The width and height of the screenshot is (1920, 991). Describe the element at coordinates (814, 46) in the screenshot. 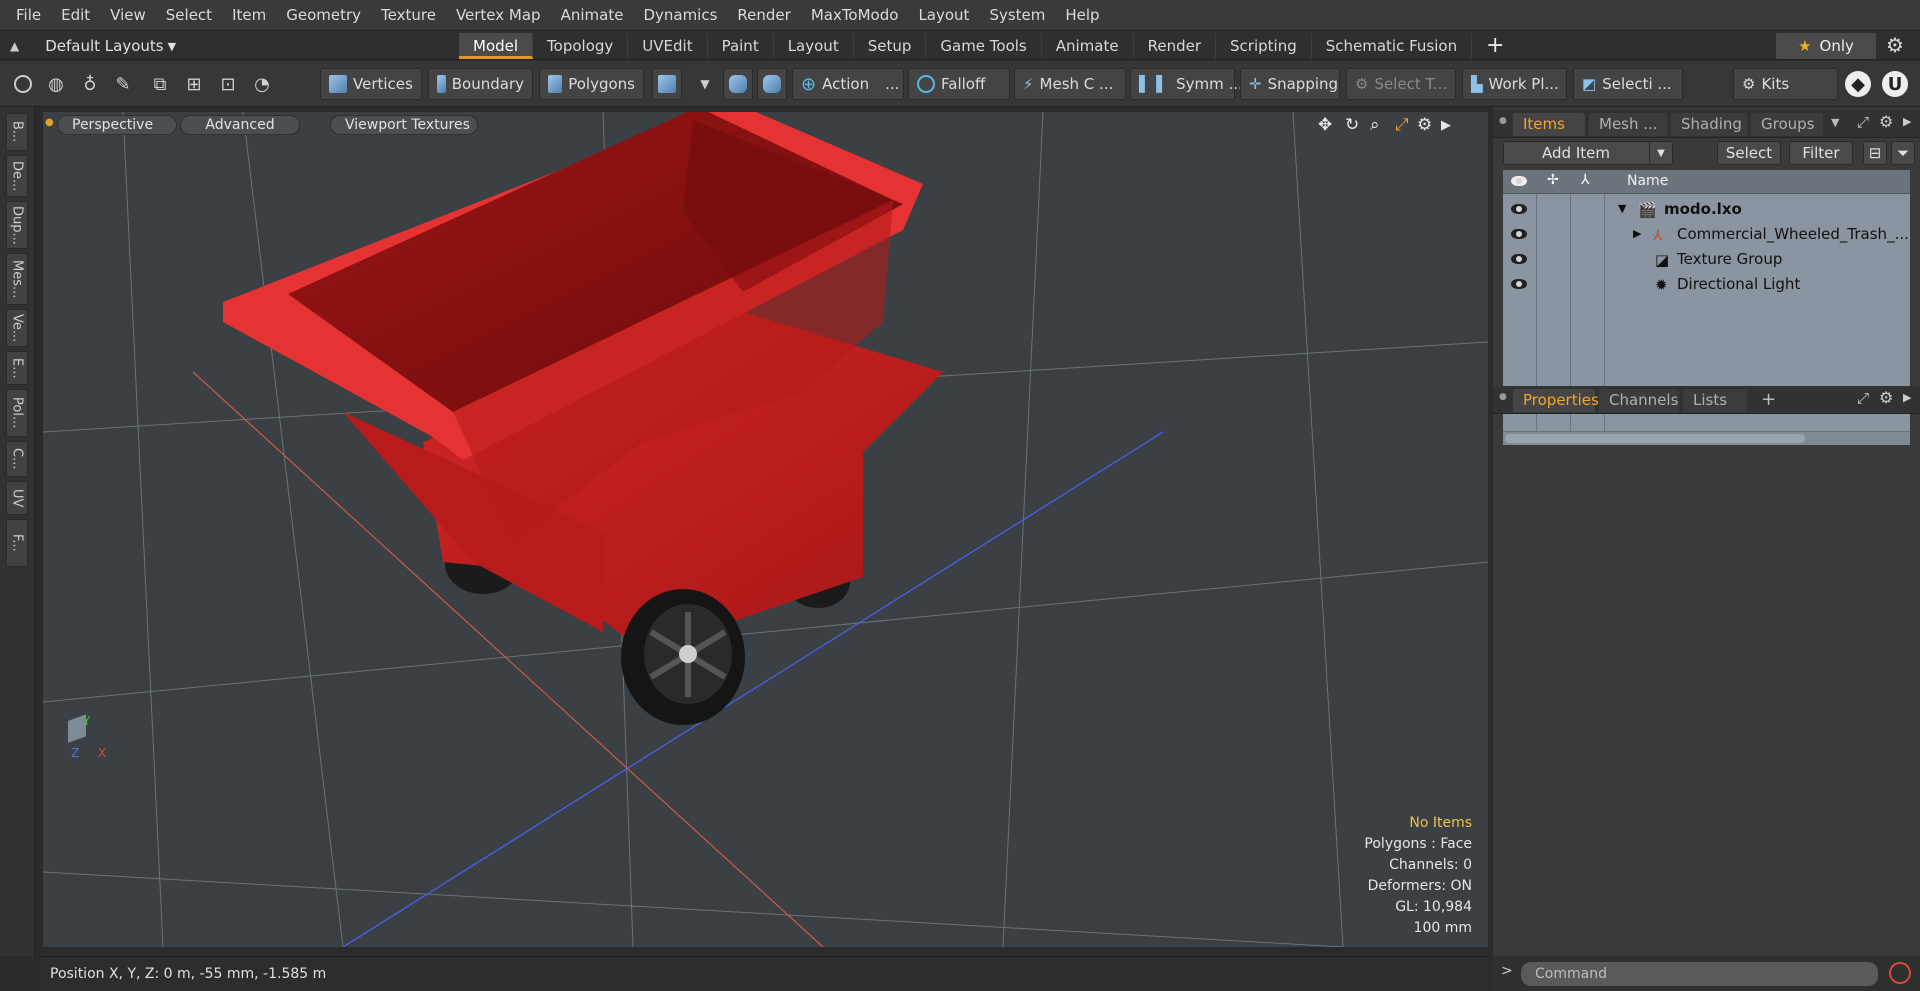

I see `tab-layout: Layout` at that location.